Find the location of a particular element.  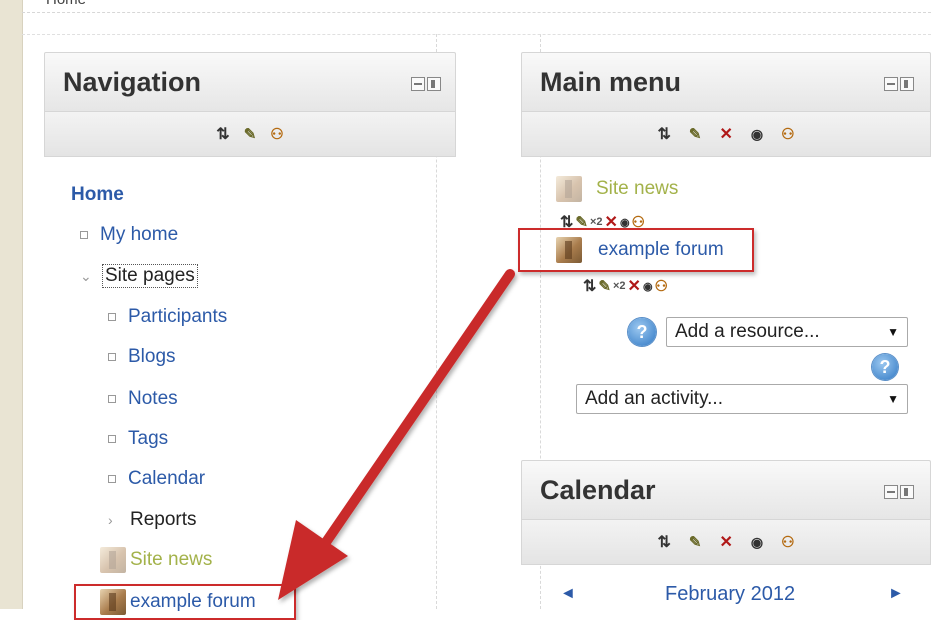

arrow-icon is located at coordinates (396, 434).